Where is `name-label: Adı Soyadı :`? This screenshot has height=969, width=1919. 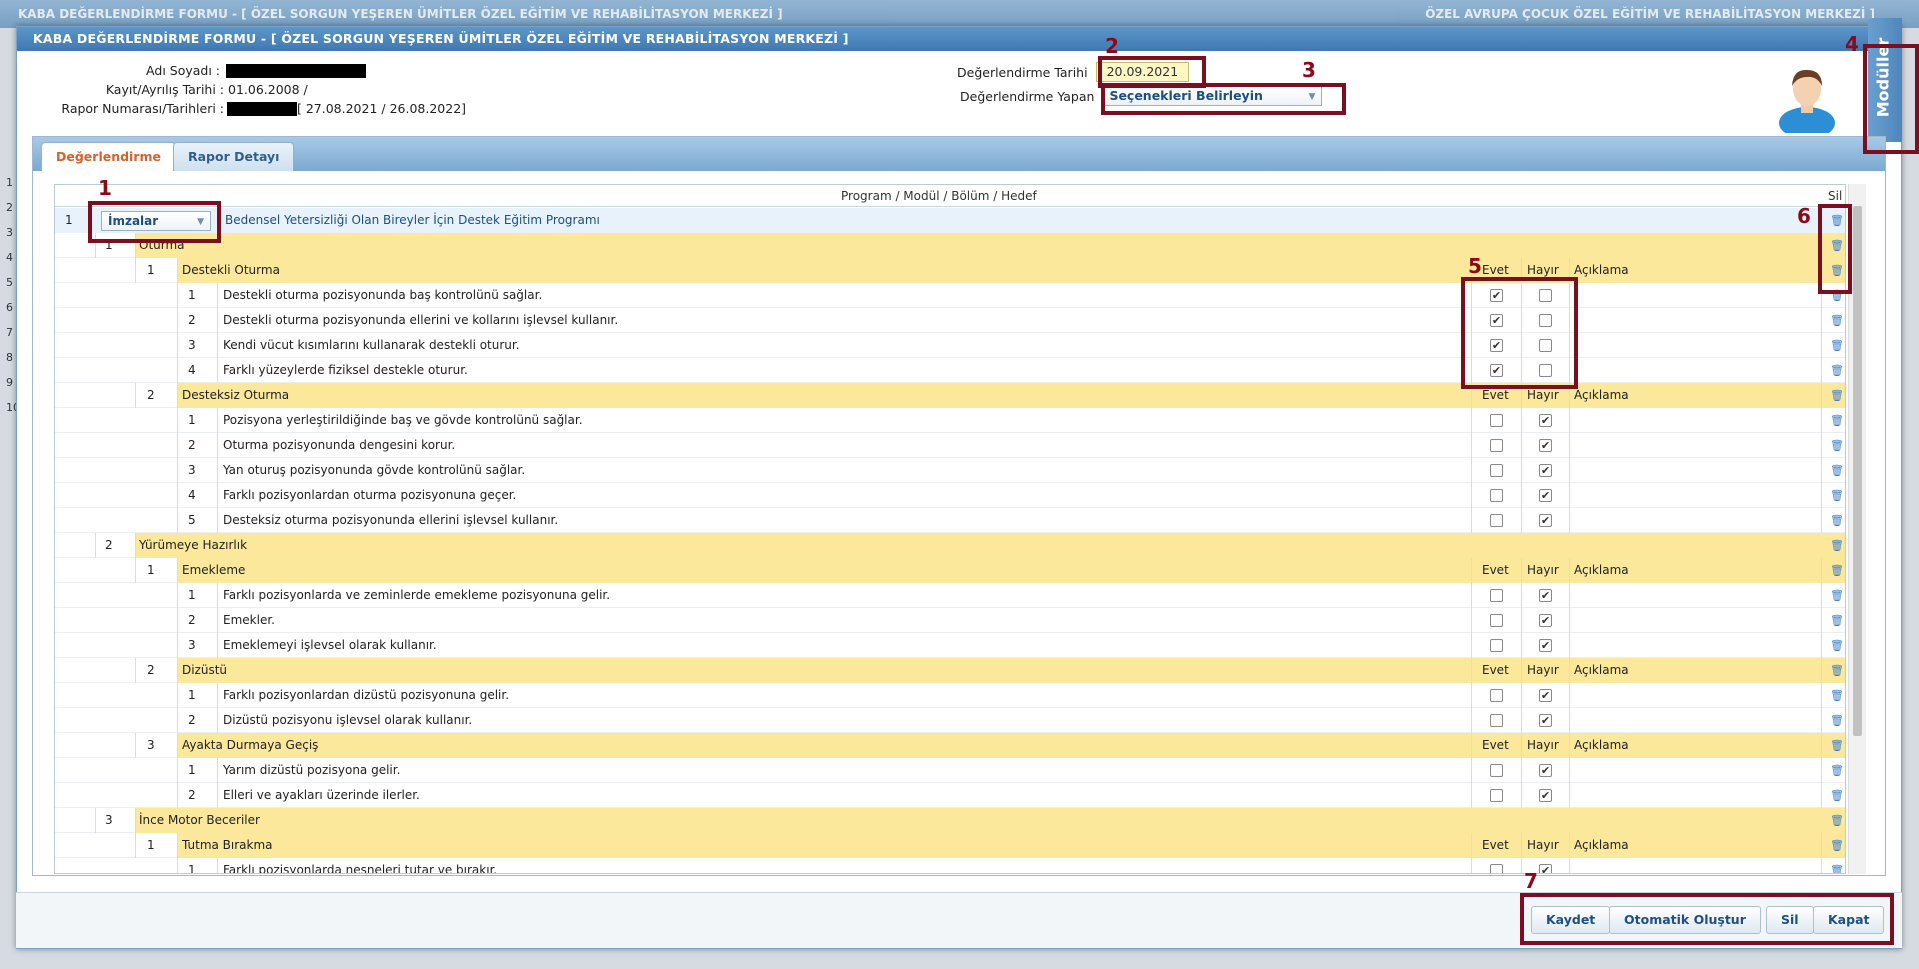
name-label: Adı Soyadı : is located at coordinates (183, 70).